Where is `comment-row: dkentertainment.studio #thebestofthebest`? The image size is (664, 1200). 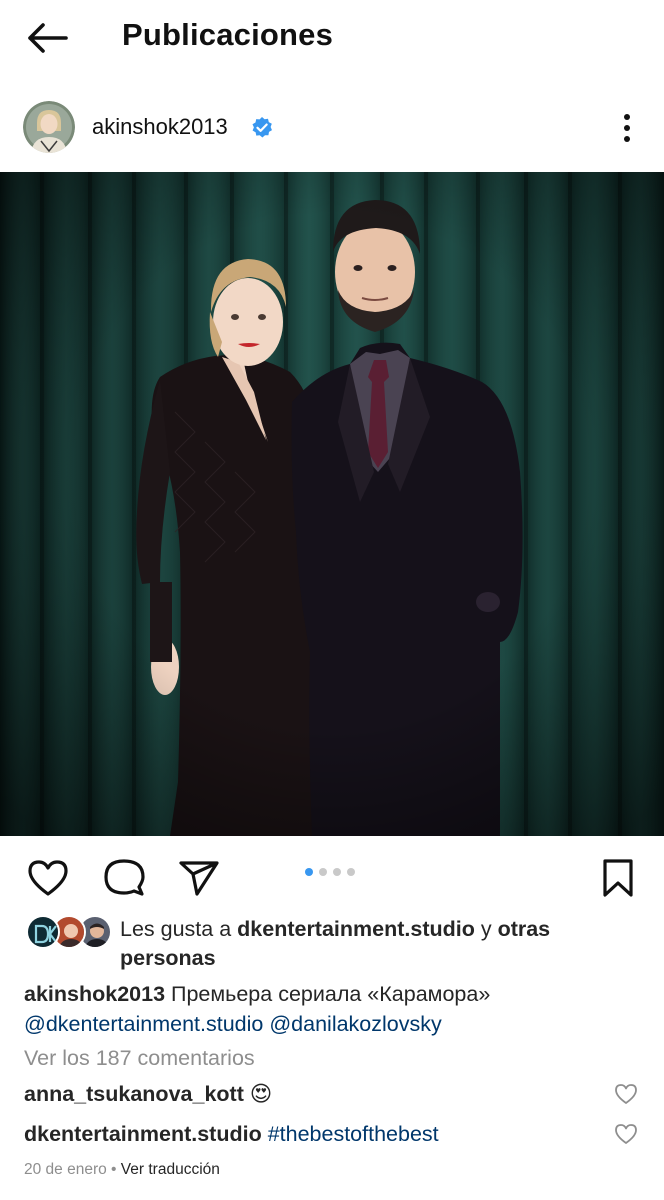 comment-row: dkentertainment.studio #thebestofthebest is located at coordinates (344, 1135).